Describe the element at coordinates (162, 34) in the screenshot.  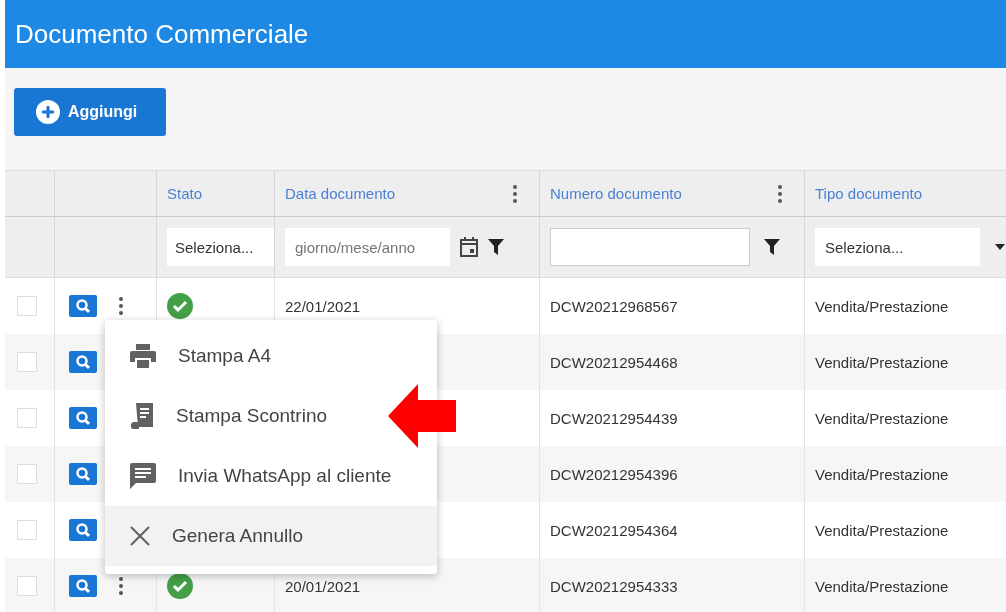
I see `page-title: Documento Commerciale` at that location.